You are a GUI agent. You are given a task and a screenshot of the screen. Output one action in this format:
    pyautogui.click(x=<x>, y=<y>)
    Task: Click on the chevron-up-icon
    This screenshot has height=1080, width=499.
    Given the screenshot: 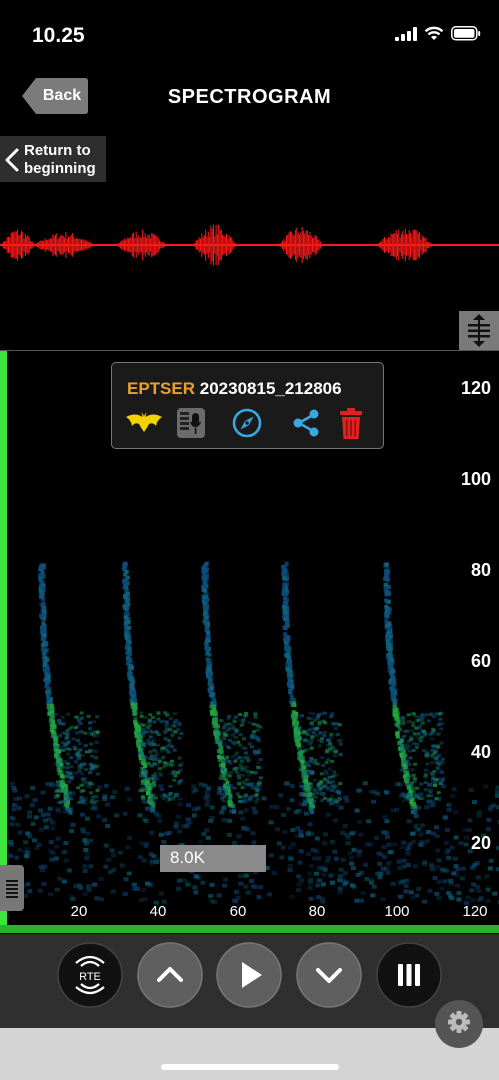 What is the action you would take?
    pyautogui.click(x=170, y=975)
    